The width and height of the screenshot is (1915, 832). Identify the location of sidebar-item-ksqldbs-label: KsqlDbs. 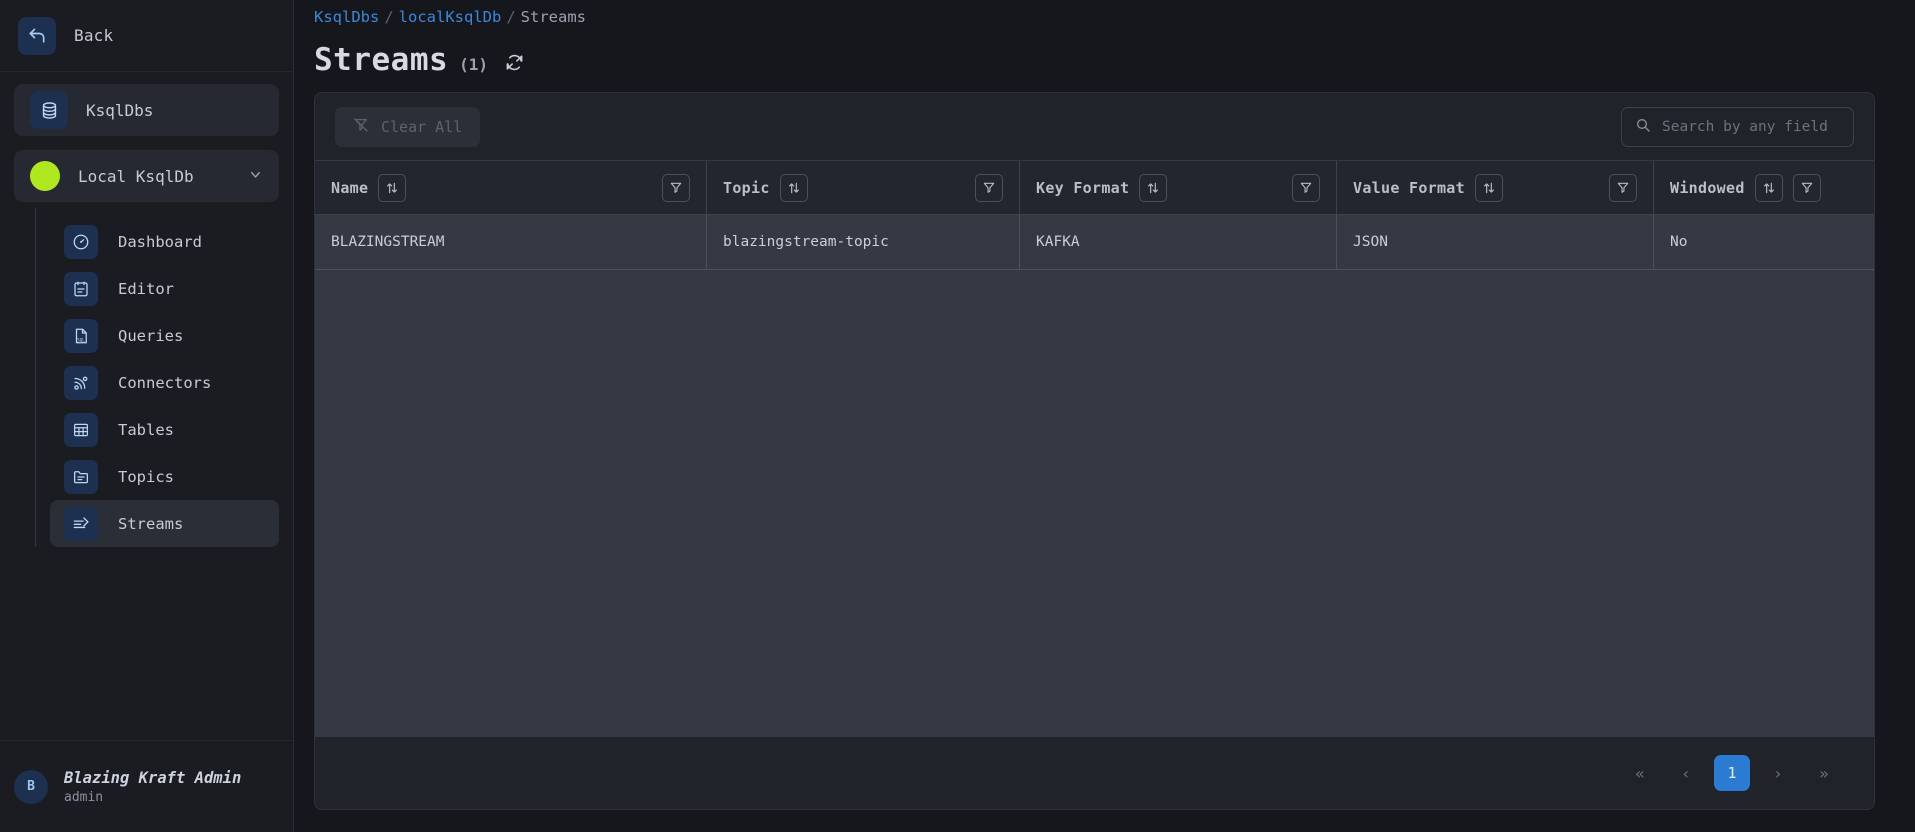
(120, 110).